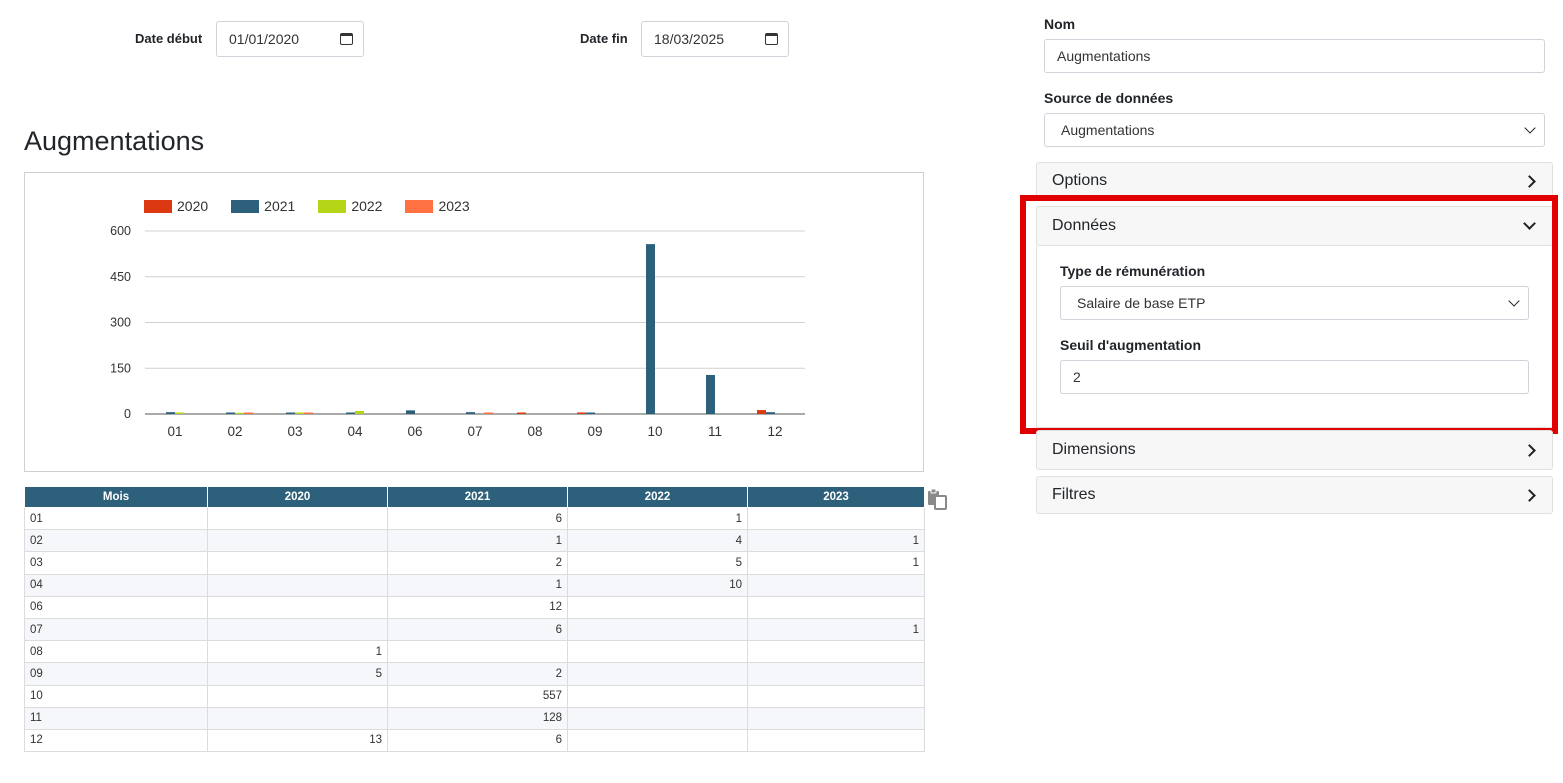  What do you see at coordinates (264, 39) in the screenshot?
I see `start-date-value: 01/01/2020` at bounding box center [264, 39].